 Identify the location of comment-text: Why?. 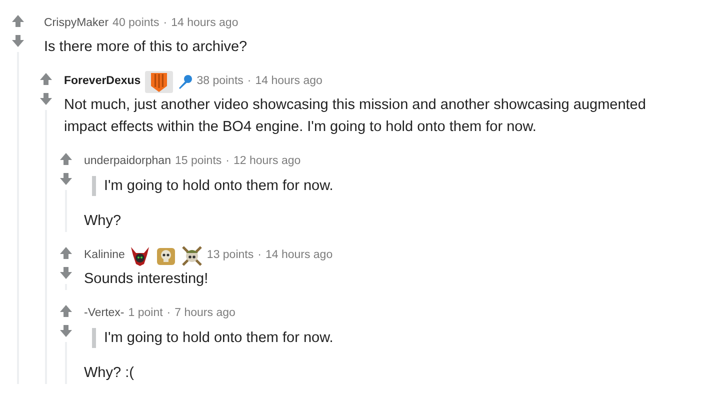
(103, 221).